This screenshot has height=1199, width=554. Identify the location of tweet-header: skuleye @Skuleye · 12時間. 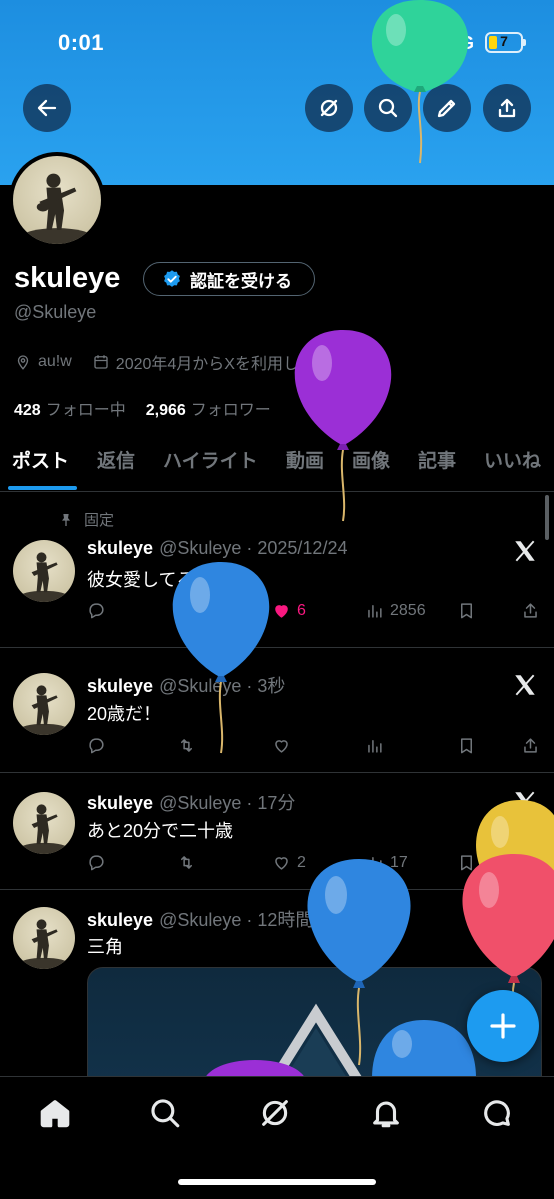
(200, 920).